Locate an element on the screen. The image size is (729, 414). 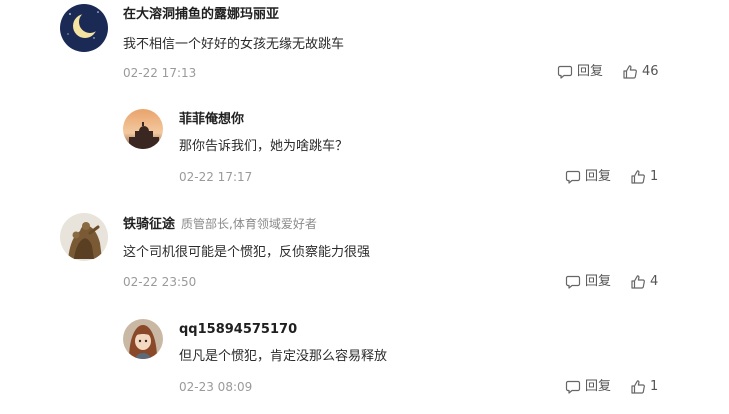
comment-time: 02-22 17:13 is located at coordinates (160, 73).